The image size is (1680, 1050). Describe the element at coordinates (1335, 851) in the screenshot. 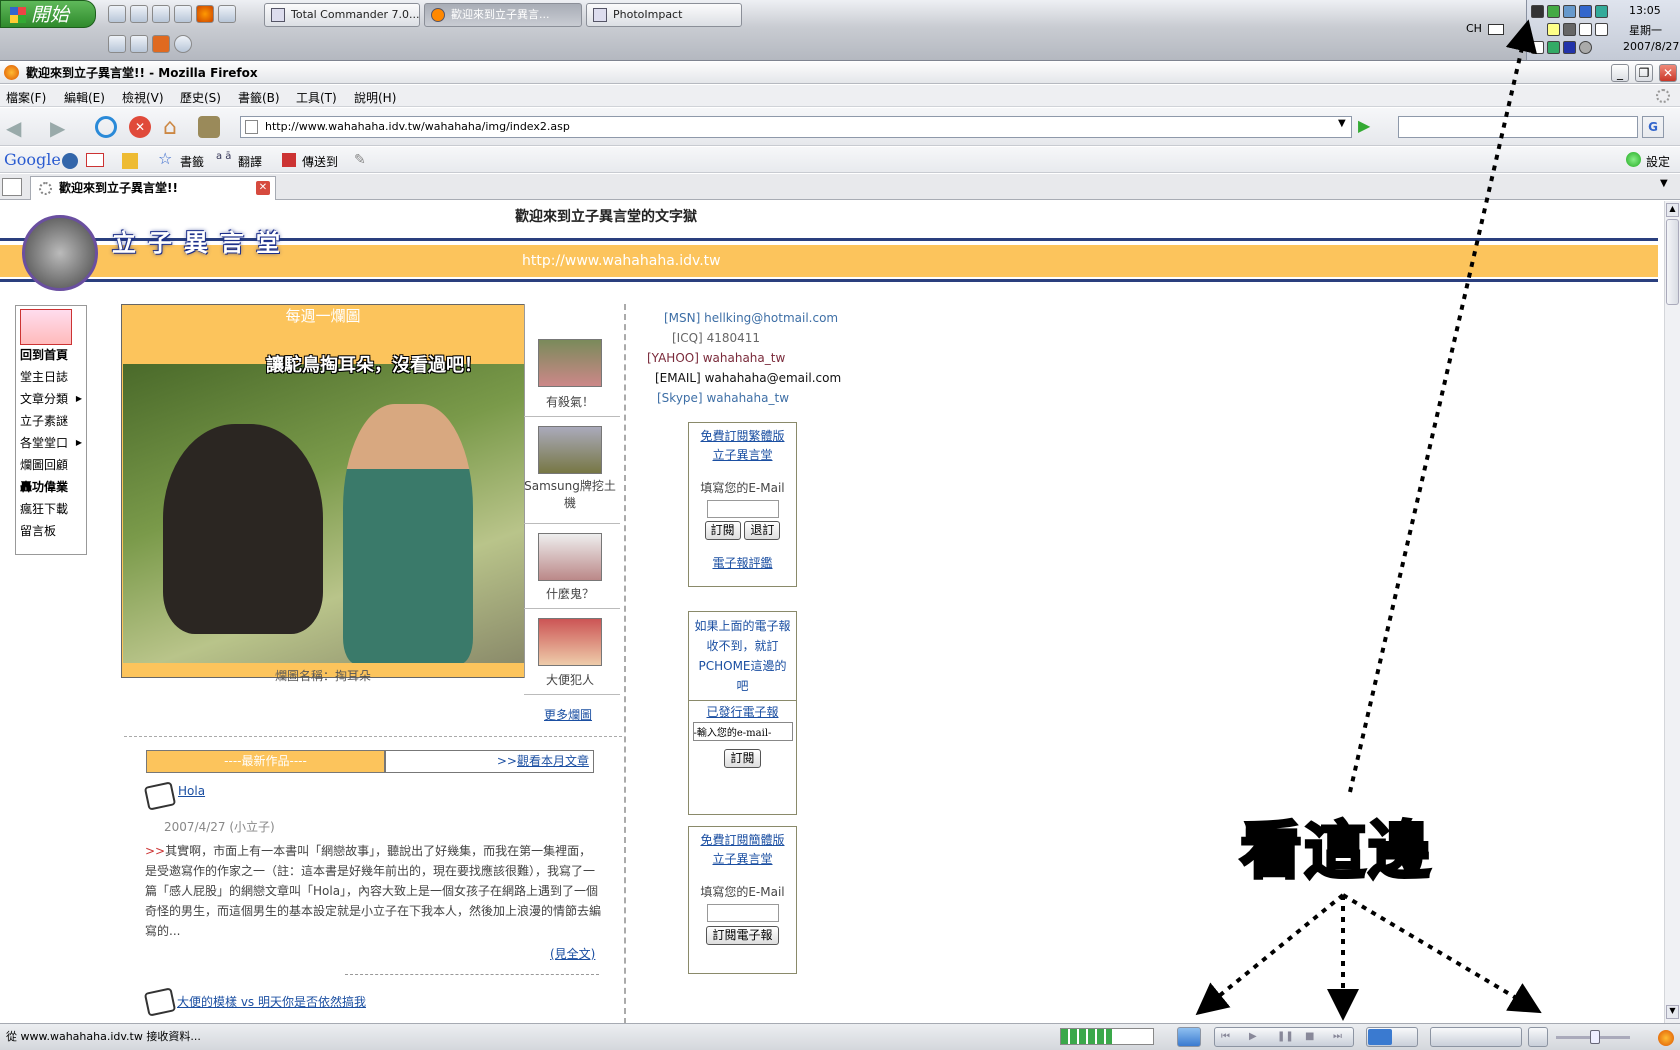

I see `annotation-label: 看這邊` at that location.